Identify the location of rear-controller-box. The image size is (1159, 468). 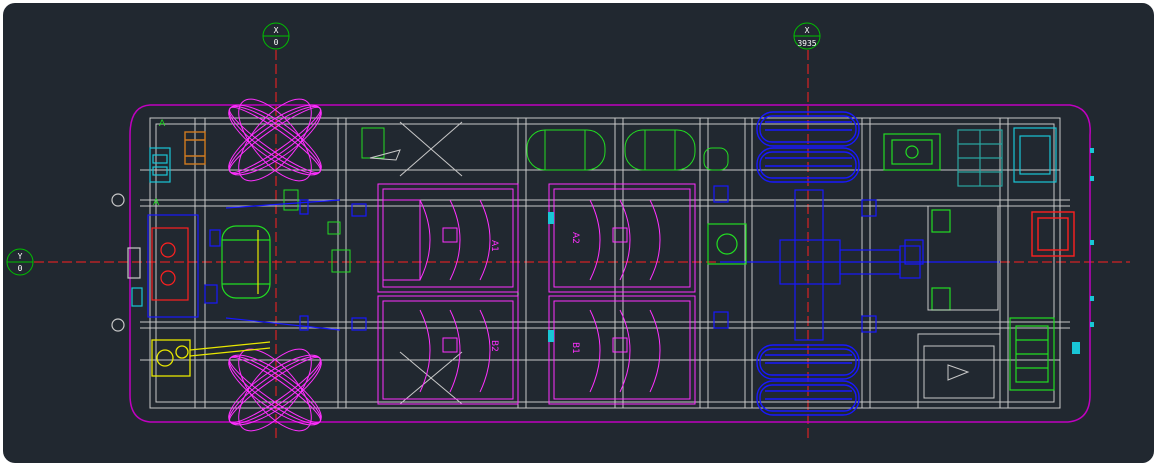
(959, 307).